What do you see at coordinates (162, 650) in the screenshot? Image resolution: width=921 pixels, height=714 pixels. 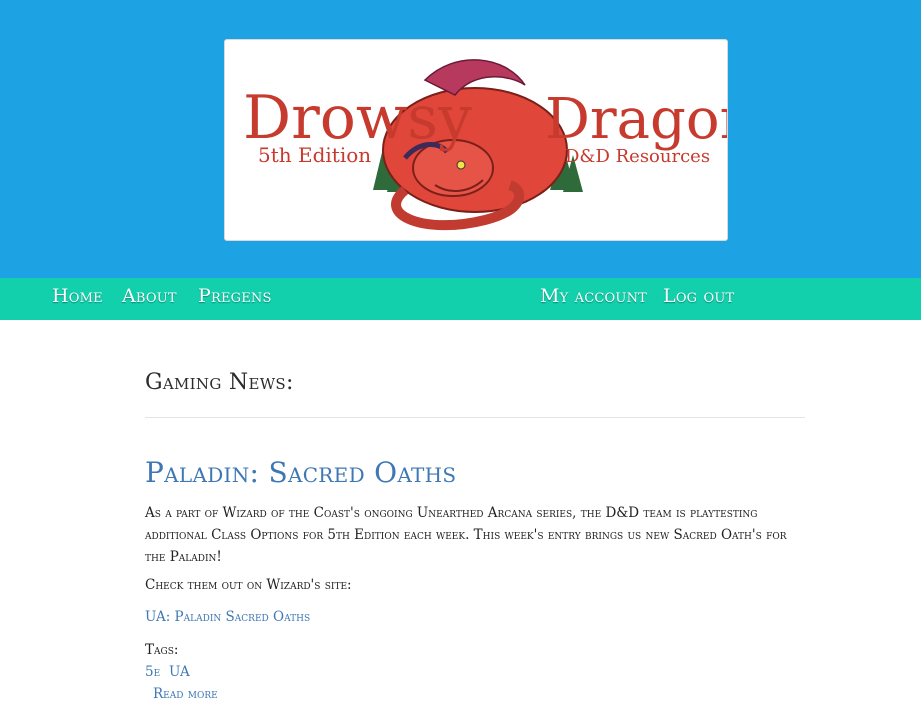 I see `tags-label: Tags:` at bounding box center [162, 650].